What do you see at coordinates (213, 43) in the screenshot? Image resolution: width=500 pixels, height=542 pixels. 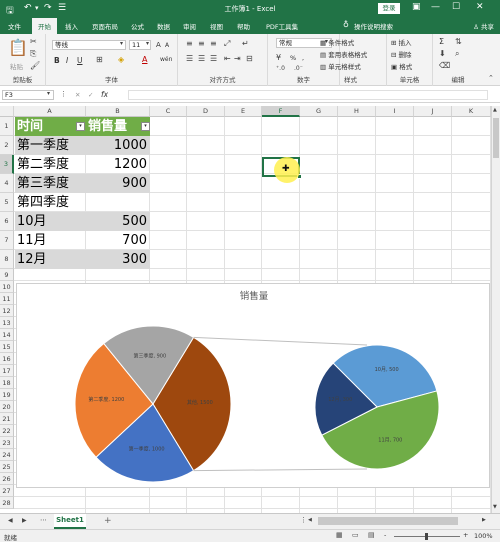 I see `align-bottom-icon: ≡` at bounding box center [213, 43].